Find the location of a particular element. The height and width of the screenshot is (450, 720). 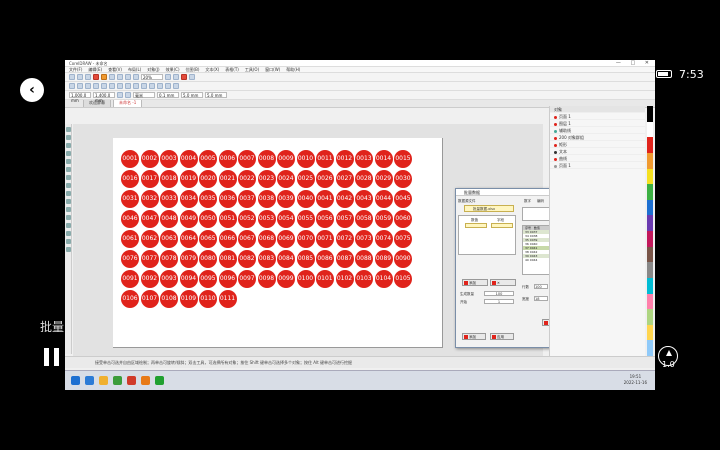

number-circle: 0102 is located at coordinates (344, 279).